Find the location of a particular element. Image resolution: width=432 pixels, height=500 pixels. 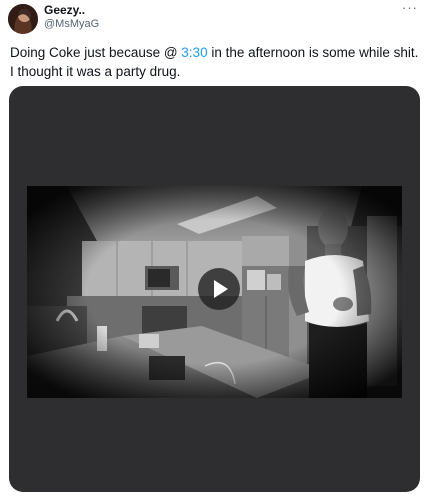

avatar-hair is located at coordinates (23, 19).